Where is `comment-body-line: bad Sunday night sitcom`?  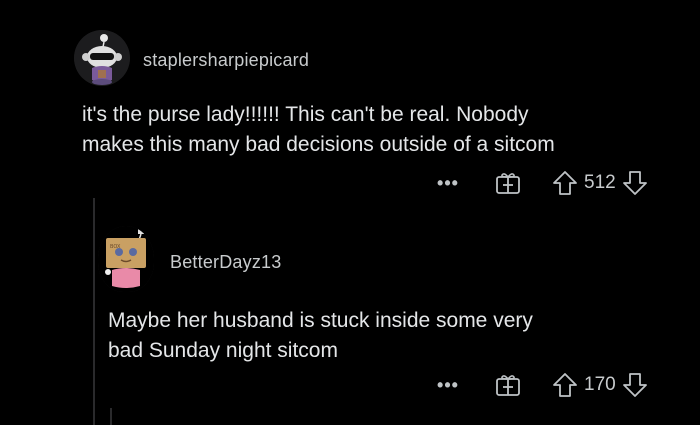 comment-body-line: bad Sunday night sitcom is located at coordinates (223, 350).